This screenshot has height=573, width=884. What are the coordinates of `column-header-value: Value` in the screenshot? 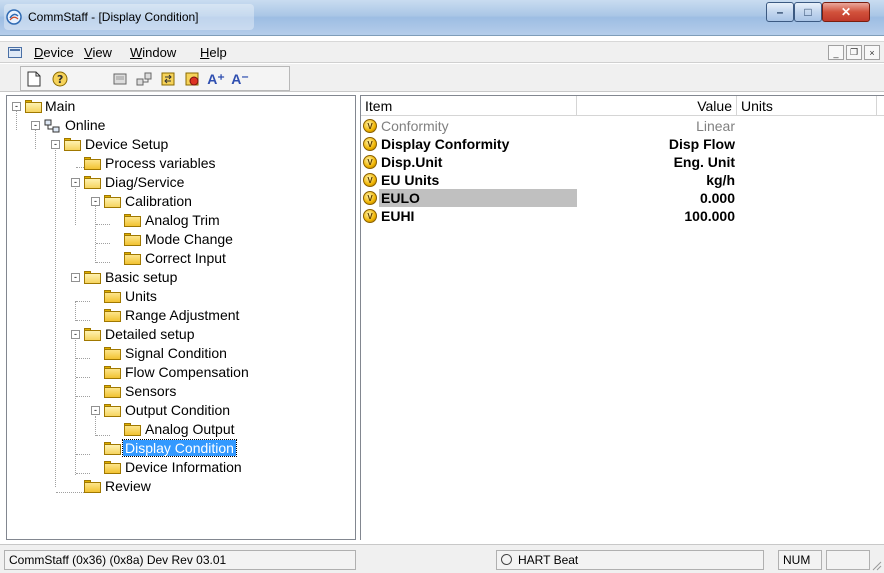 It's located at (657, 106).